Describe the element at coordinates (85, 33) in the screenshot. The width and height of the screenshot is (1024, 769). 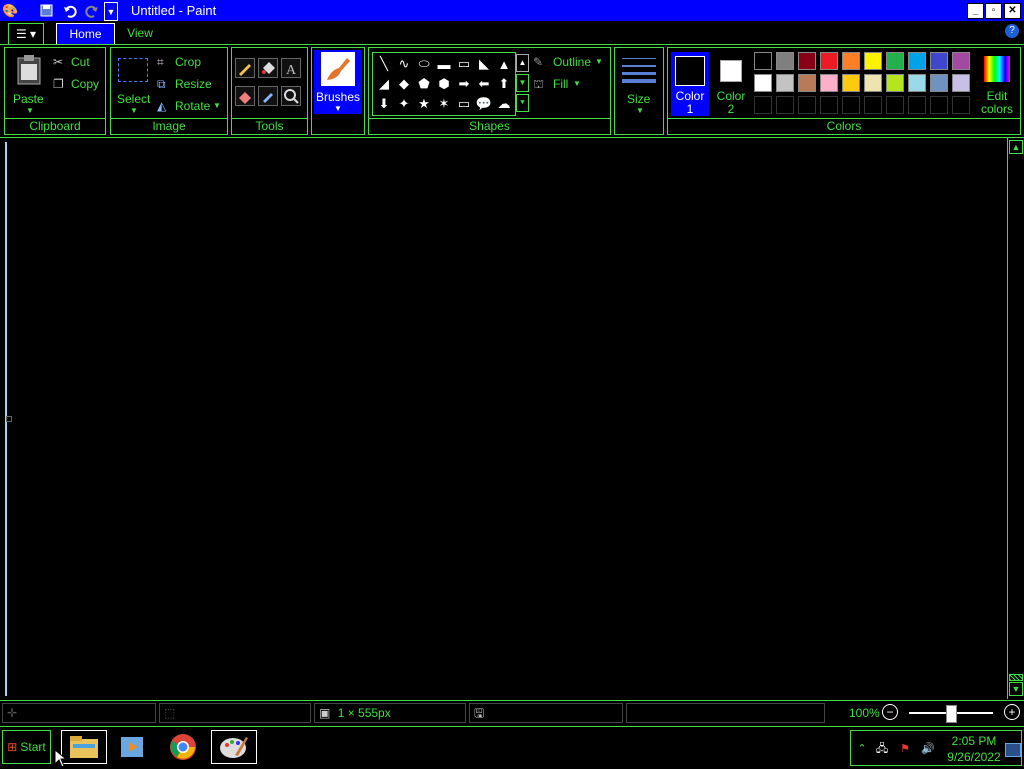
I see `tab-home: Home` at that location.